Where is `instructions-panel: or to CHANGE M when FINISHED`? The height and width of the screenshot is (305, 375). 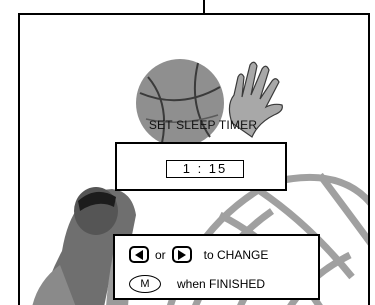 instructions-panel: or to CHANGE M when FINISHED is located at coordinates (216, 267).